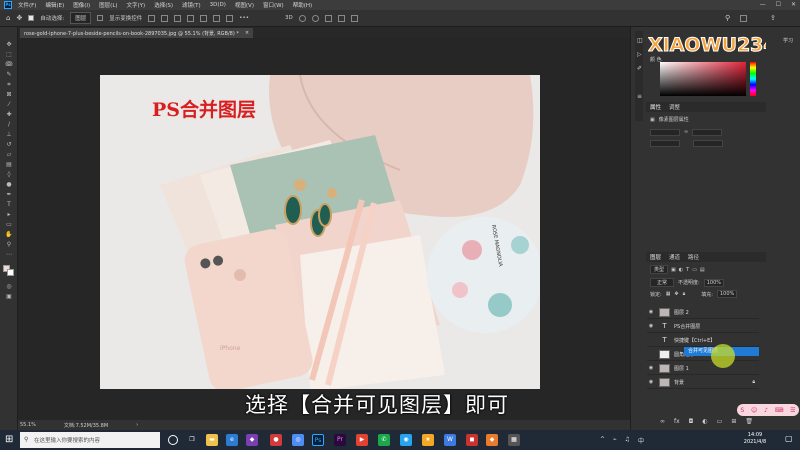 This screenshot has height=450, width=800. I want to click on hue-slider, so click(753, 79).